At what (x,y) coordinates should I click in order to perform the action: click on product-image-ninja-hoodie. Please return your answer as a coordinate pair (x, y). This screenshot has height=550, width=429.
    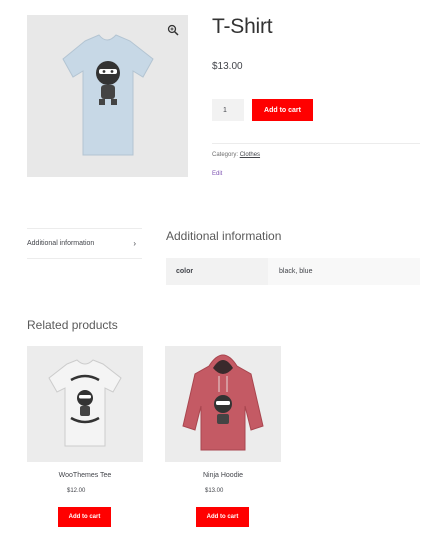
    Looking at the image, I should click on (223, 404).